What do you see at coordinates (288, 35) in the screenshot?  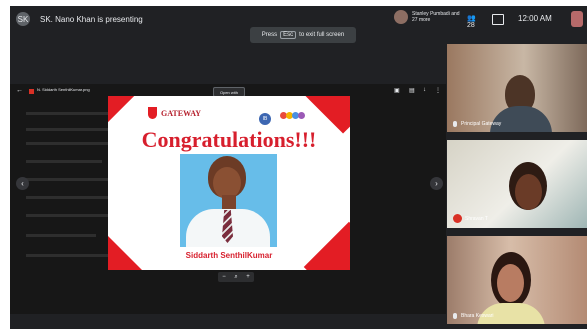 I see `esc-key: Esc` at bounding box center [288, 35].